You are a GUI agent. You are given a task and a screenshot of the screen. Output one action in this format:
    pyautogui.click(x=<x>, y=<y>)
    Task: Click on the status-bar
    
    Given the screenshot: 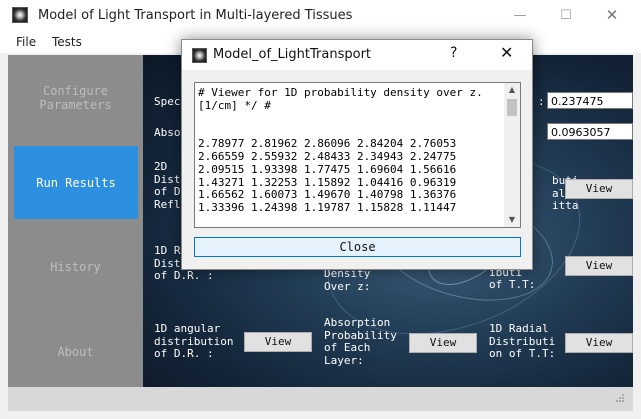 What is the action you would take?
    pyautogui.click(x=320, y=399)
    